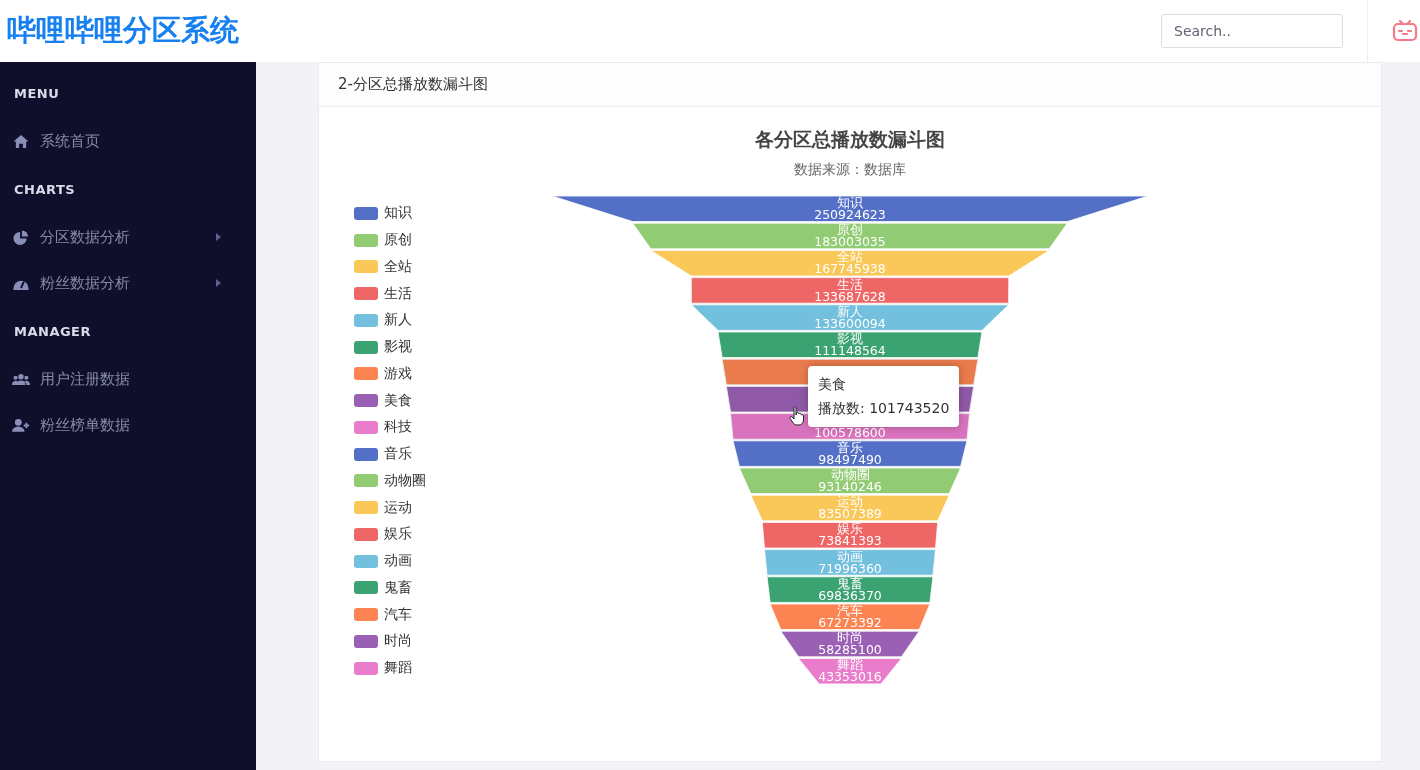 The height and width of the screenshot is (770, 1420). What do you see at coordinates (405, 480) in the screenshot?
I see `legend-label: 动物圈` at bounding box center [405, 480].